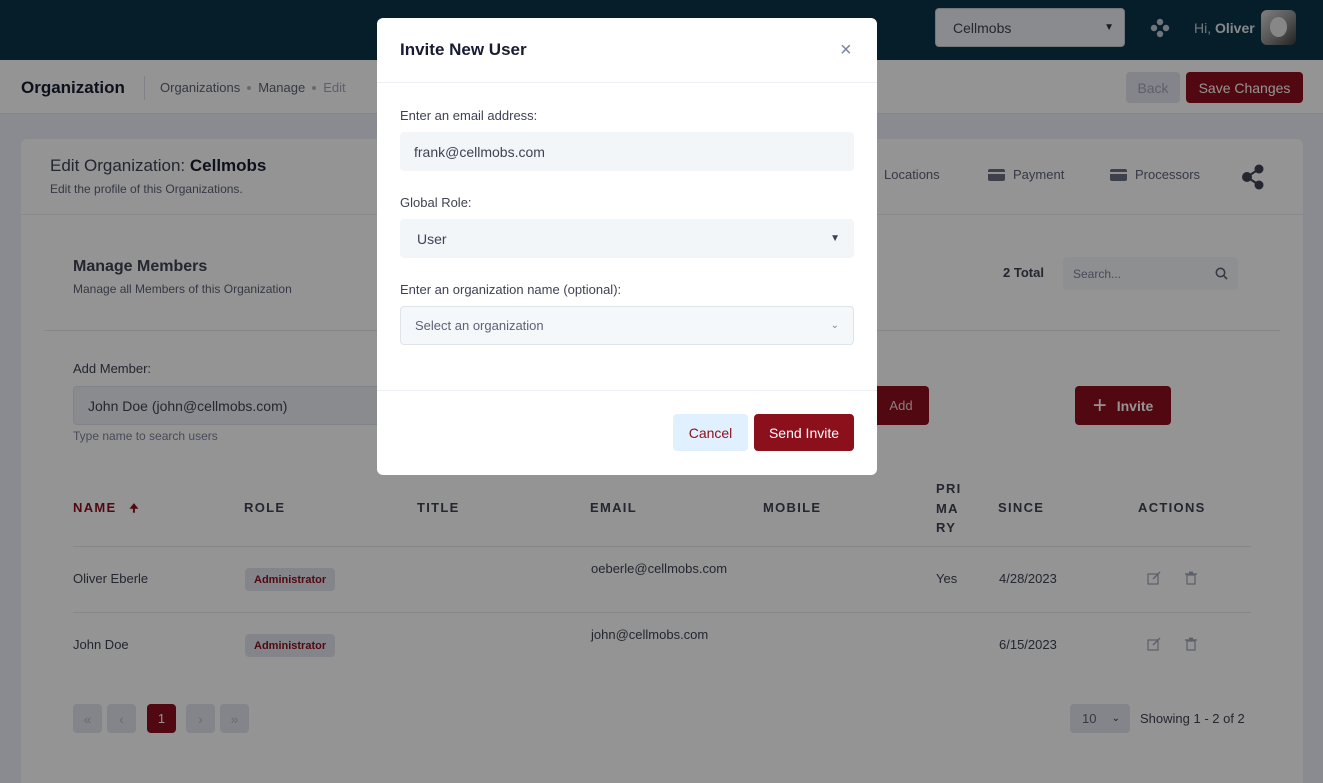 The height and width of the screenshot is (783, 1323). I want to click on email-value: frank@cellmobs.com, so click(479, 151).